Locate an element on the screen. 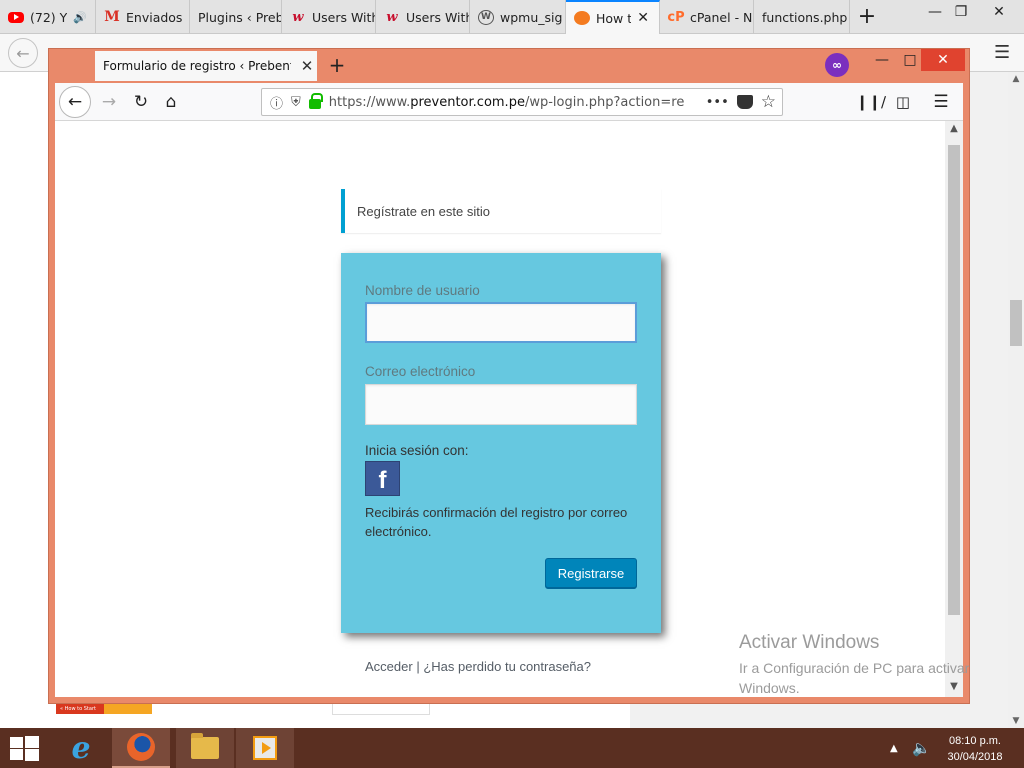  url-path: /wp-login.php?action=re is located at coordinates (604, 102).